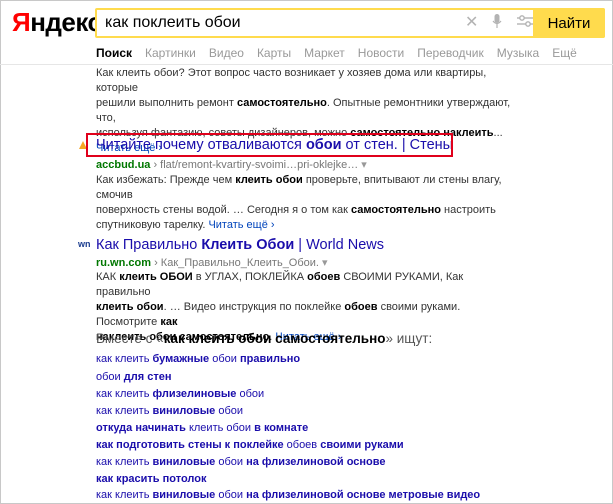 The width and height of the screenshot is (613, 504). I want to click on related-search-link: как клеить виниловые обои, so click(169, 411).